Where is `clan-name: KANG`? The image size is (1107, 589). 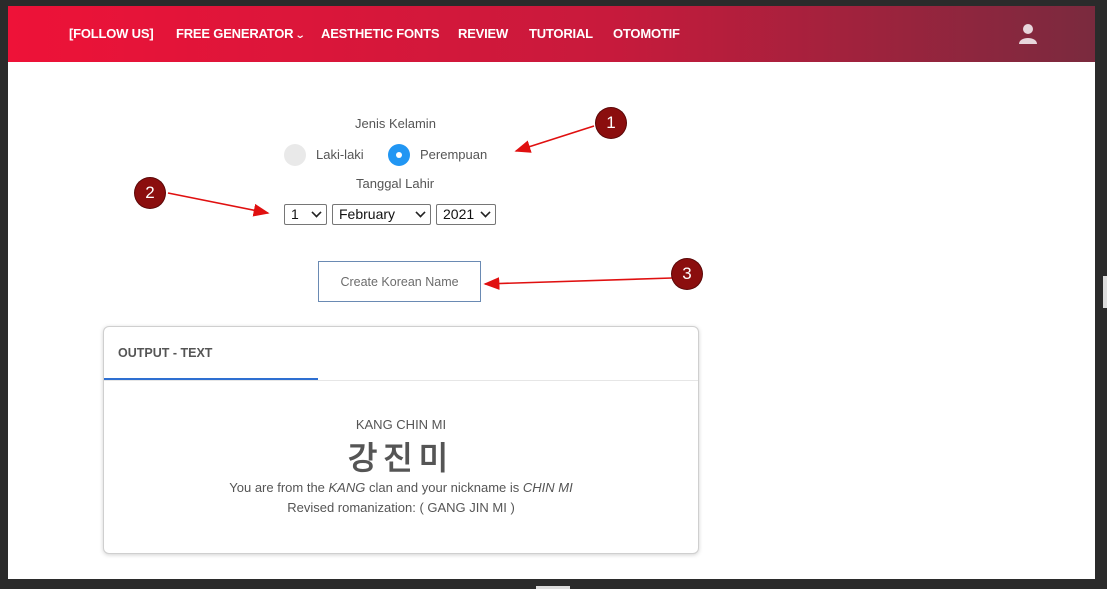
clan-name: KANG is located at coordinates (347, 487).